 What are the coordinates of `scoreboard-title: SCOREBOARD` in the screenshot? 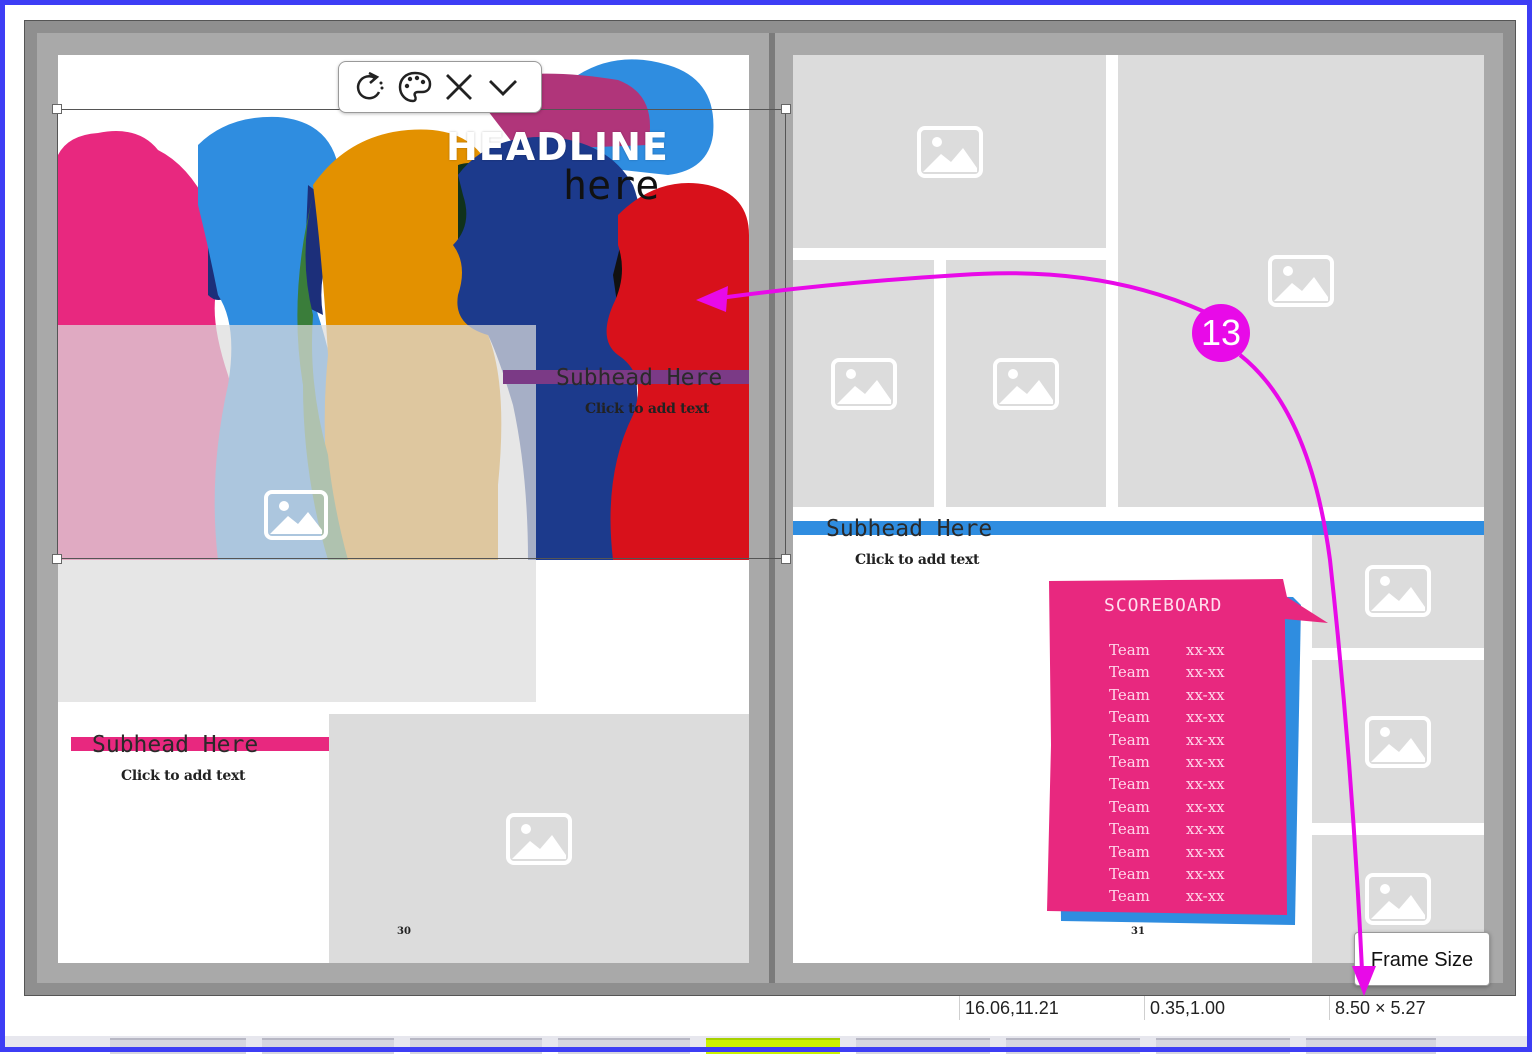 It's located at (1163, 605).